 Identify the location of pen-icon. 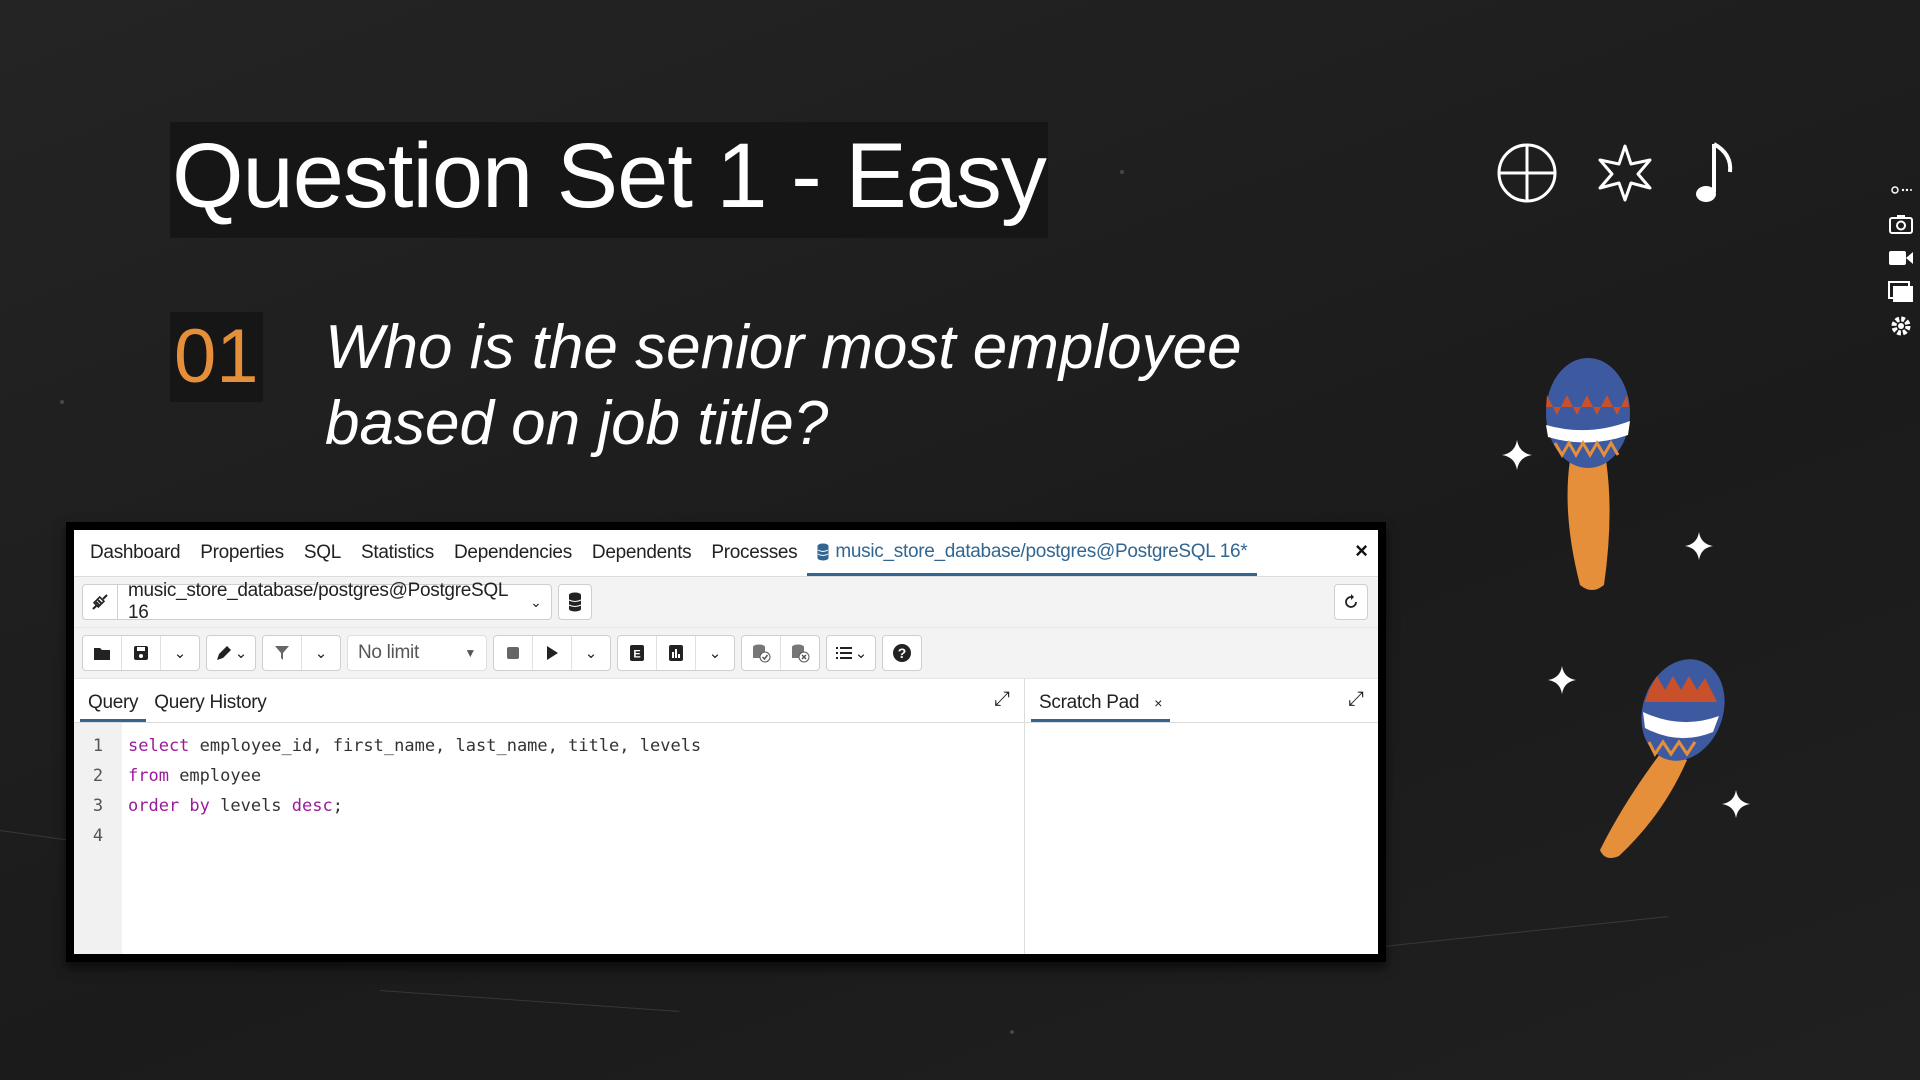
(1901, 190).